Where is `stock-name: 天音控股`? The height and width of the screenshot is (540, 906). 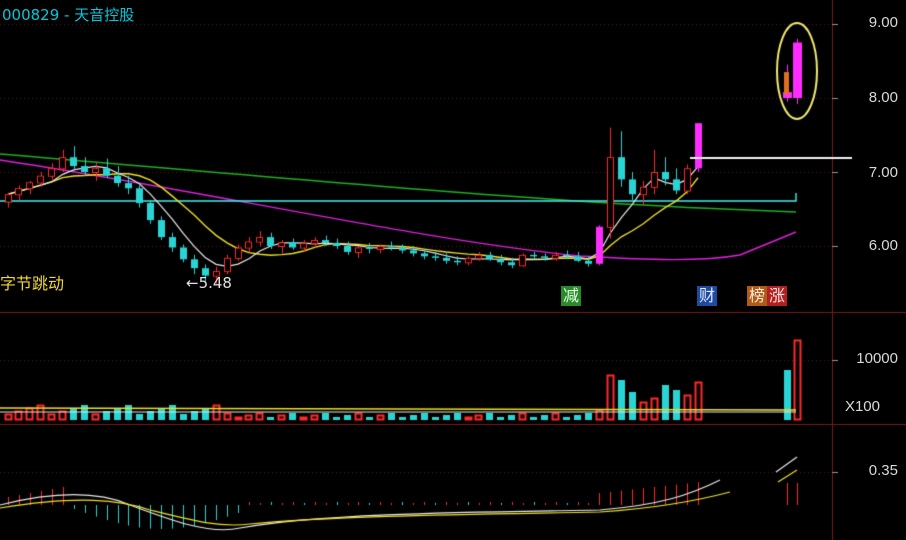
stock-name: 天音控股 is located at coordinates (104, 15).